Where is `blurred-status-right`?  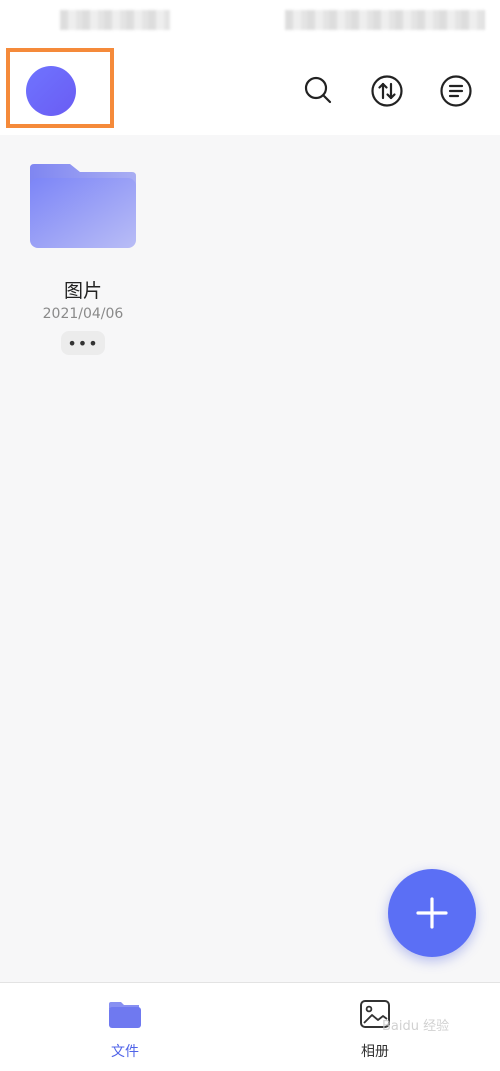
blurred-status-right is located at coordinates (385, 20).